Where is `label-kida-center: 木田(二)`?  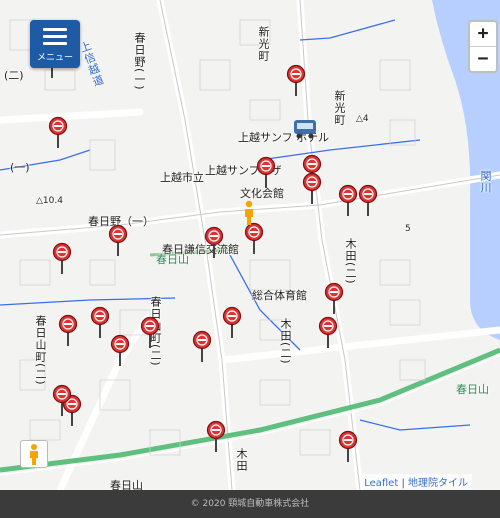 label-kida-center: 木田(二) is located at coordinates (285, 341).